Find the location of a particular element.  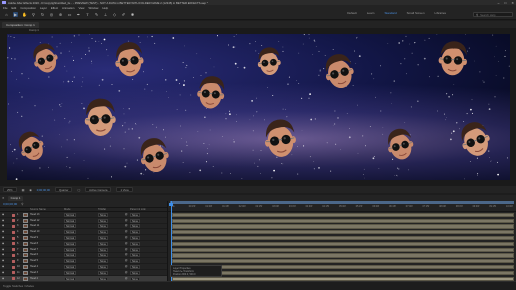

grid-icon: ▦ is located at coordinates (23, 190).